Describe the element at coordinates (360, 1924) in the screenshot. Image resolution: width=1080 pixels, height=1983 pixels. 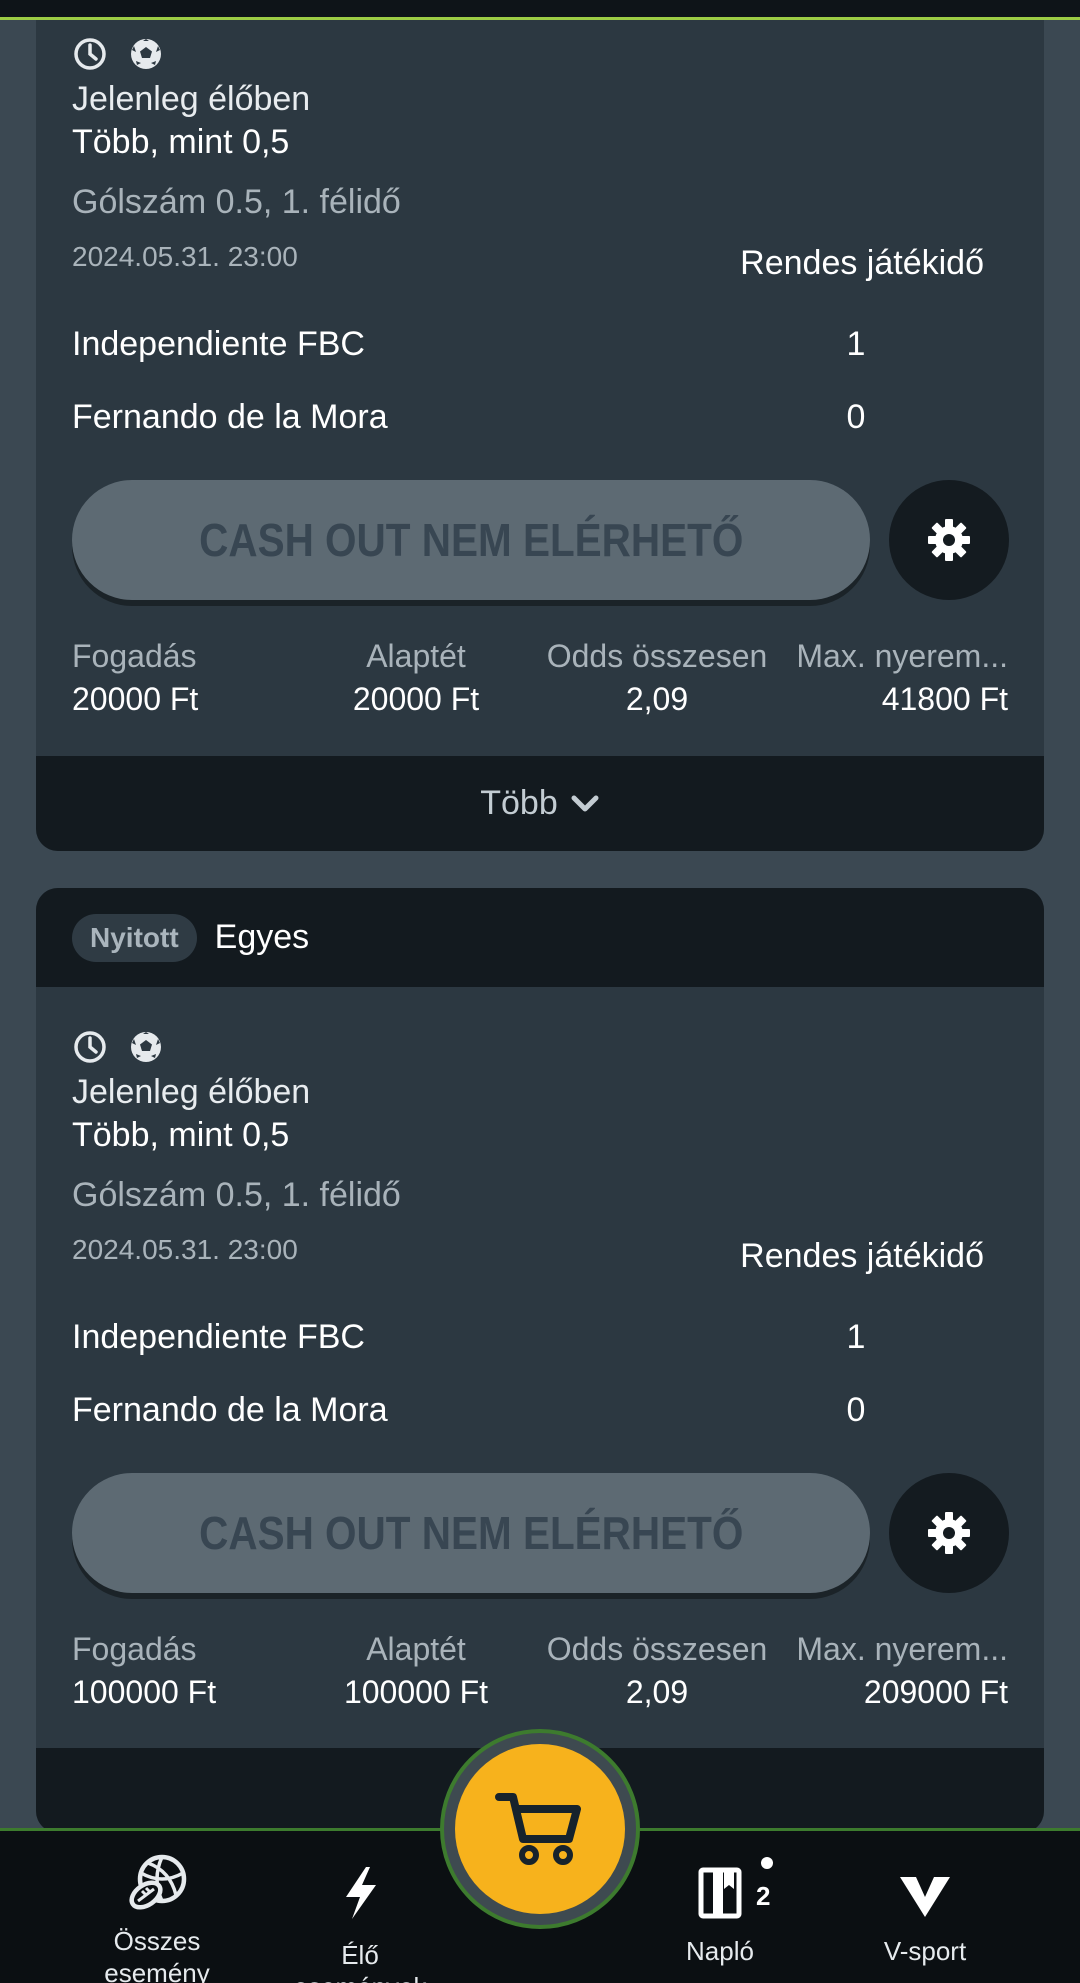
I see `nav-live-events: Élő események` at that location.